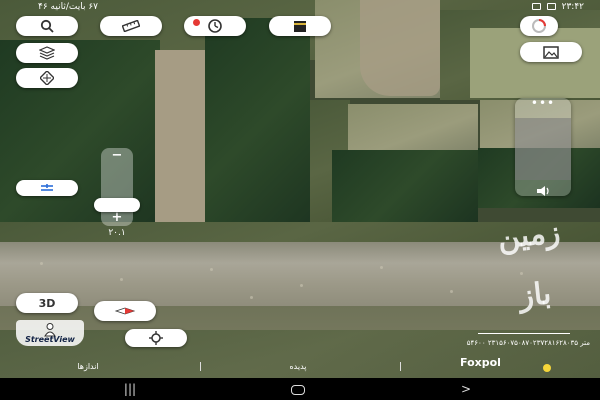 The image size is (600, 400). Describe the element at coordinates (117, 205) in the screenshot. I see `zoom-slider-thumb` at that location.